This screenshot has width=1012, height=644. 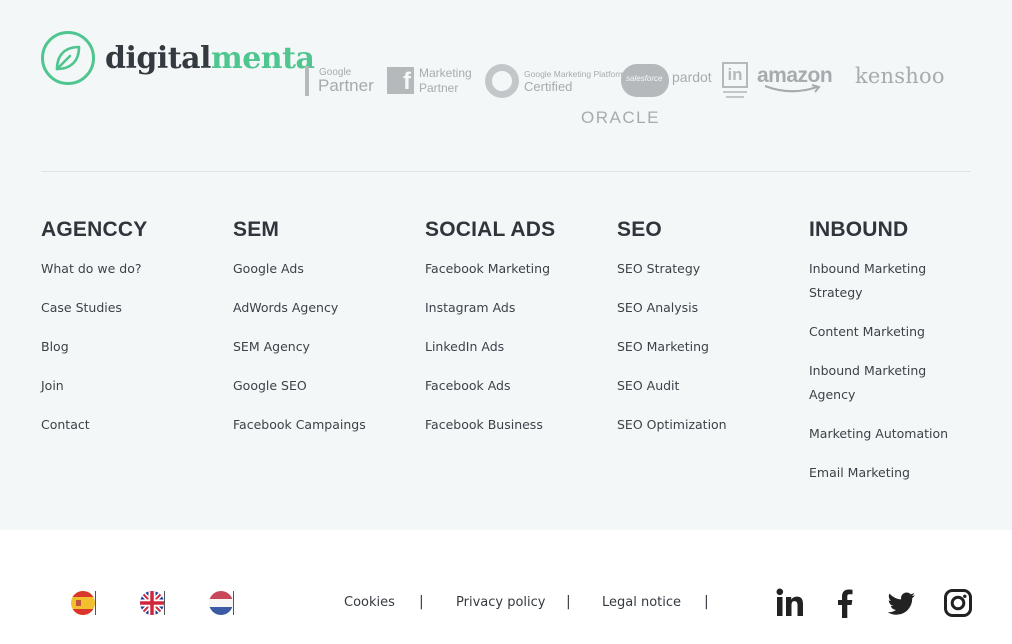 I want to click on gmp-line1: Google Marketing Platform, so click(x=575, y=74).